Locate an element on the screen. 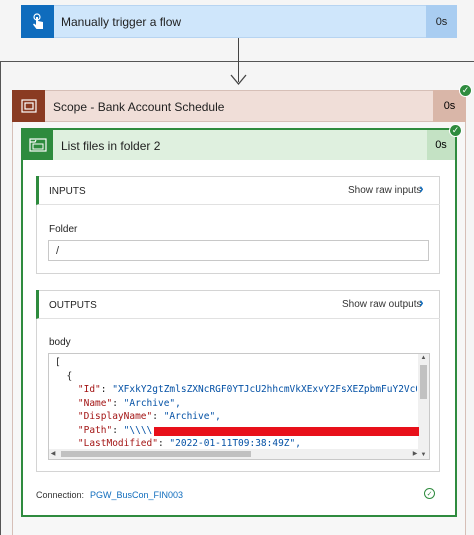  json-line: "Name": "Archive", is located at coordinates (129, 403).